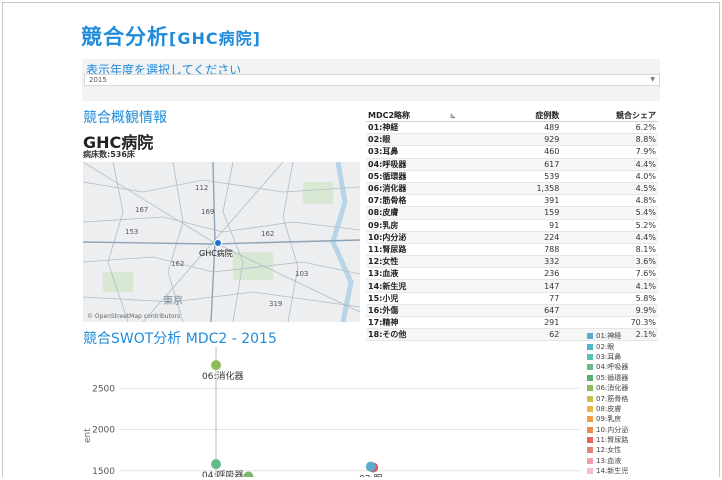 This screenshot has height=480, width=722. Describe the element at coordinates (627, 461) in the screenshot. I see `legend-item: 13:血液` at that location.